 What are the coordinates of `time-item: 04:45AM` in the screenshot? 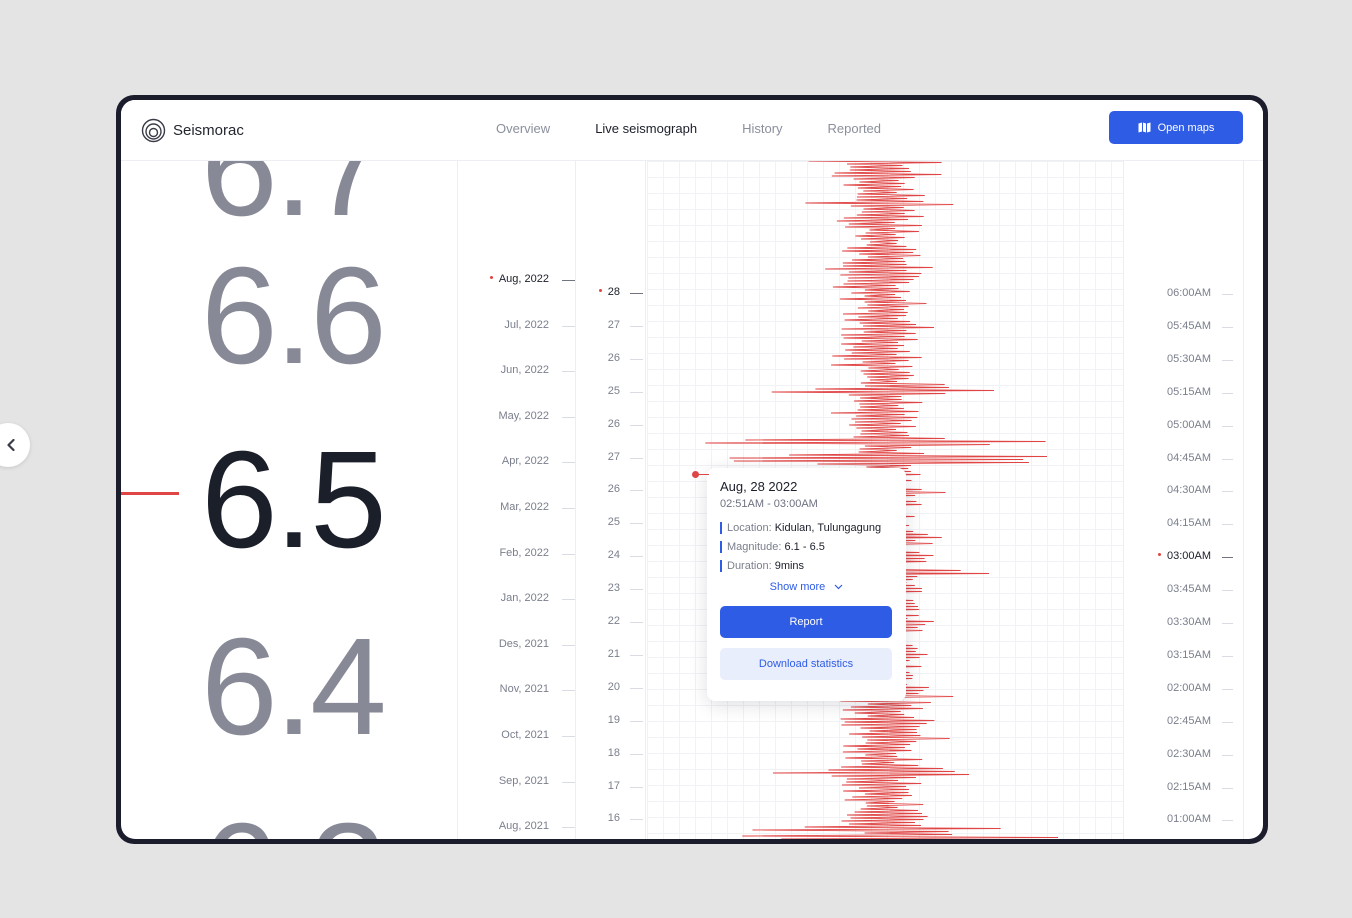 It's located at (1177, 457).